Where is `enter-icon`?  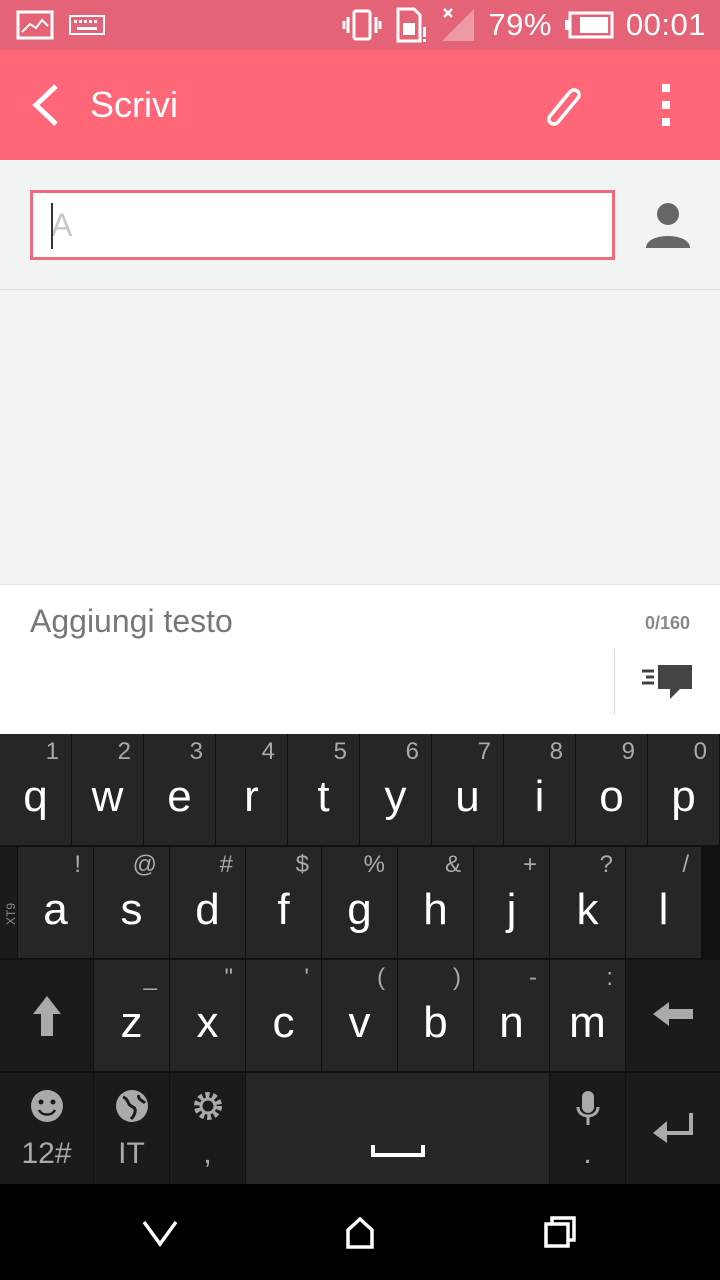 enter-icon is located at coordinates (673, 1128).